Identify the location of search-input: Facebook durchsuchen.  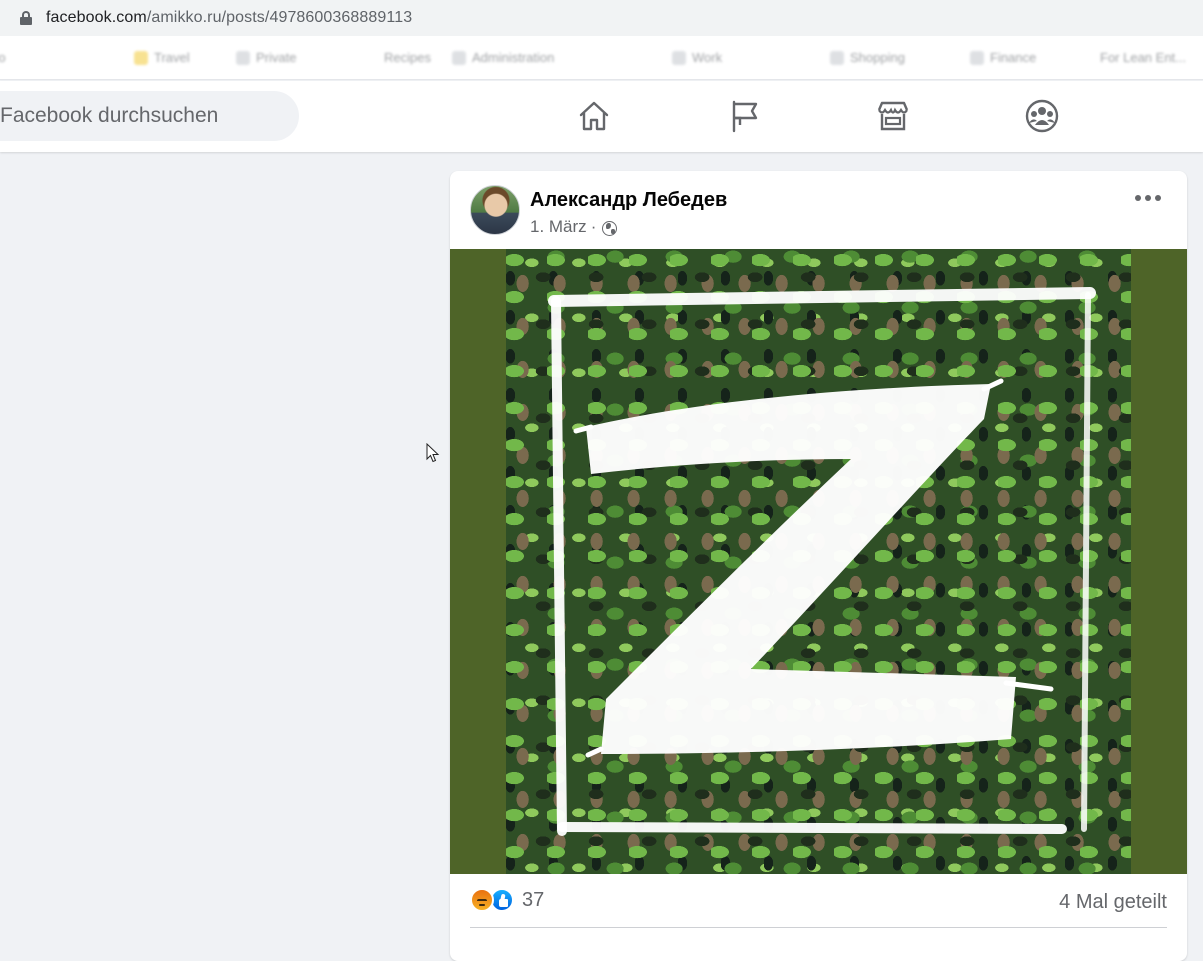
(149, 116).